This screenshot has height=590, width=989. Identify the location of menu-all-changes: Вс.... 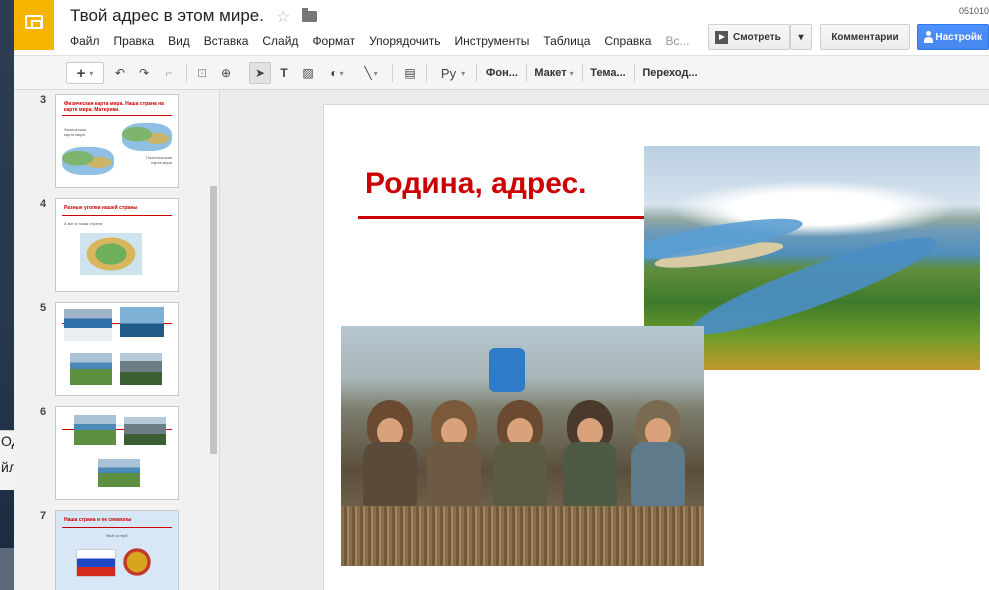
(677, 41).